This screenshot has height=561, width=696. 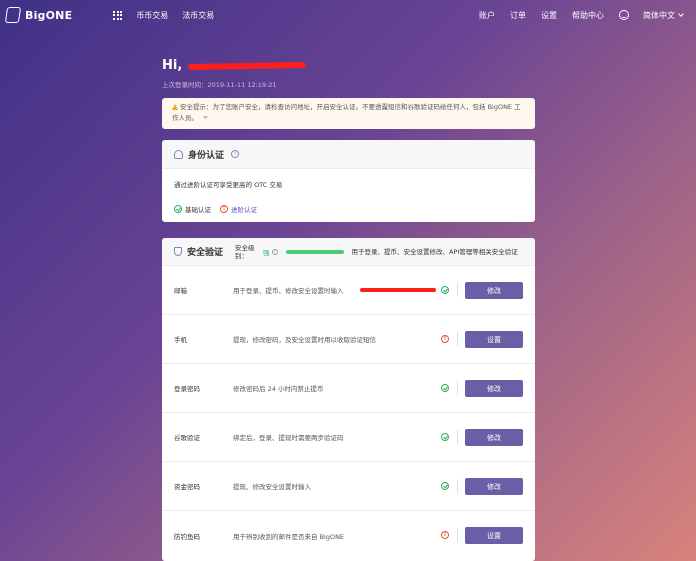 I want to click on user-avatar-icon, so click(x=624, y=15).